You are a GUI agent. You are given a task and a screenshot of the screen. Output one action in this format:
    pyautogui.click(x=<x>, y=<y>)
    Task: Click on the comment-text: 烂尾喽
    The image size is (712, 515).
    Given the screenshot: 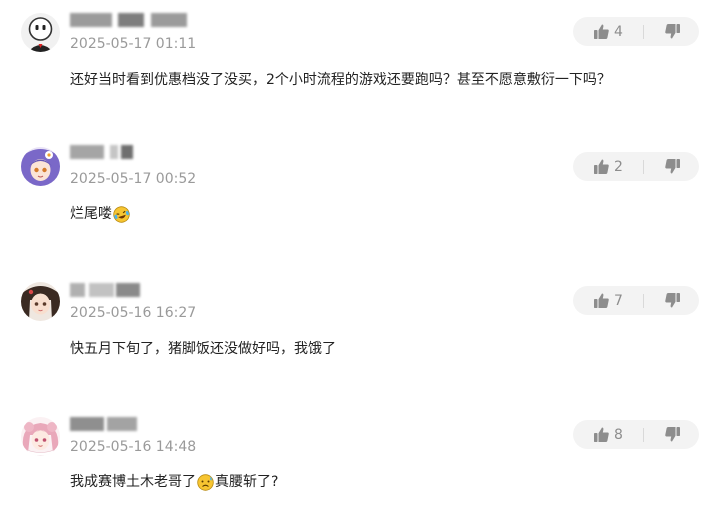 What is the action you would take?
    pyautogui.click(x=100, y=214)
    